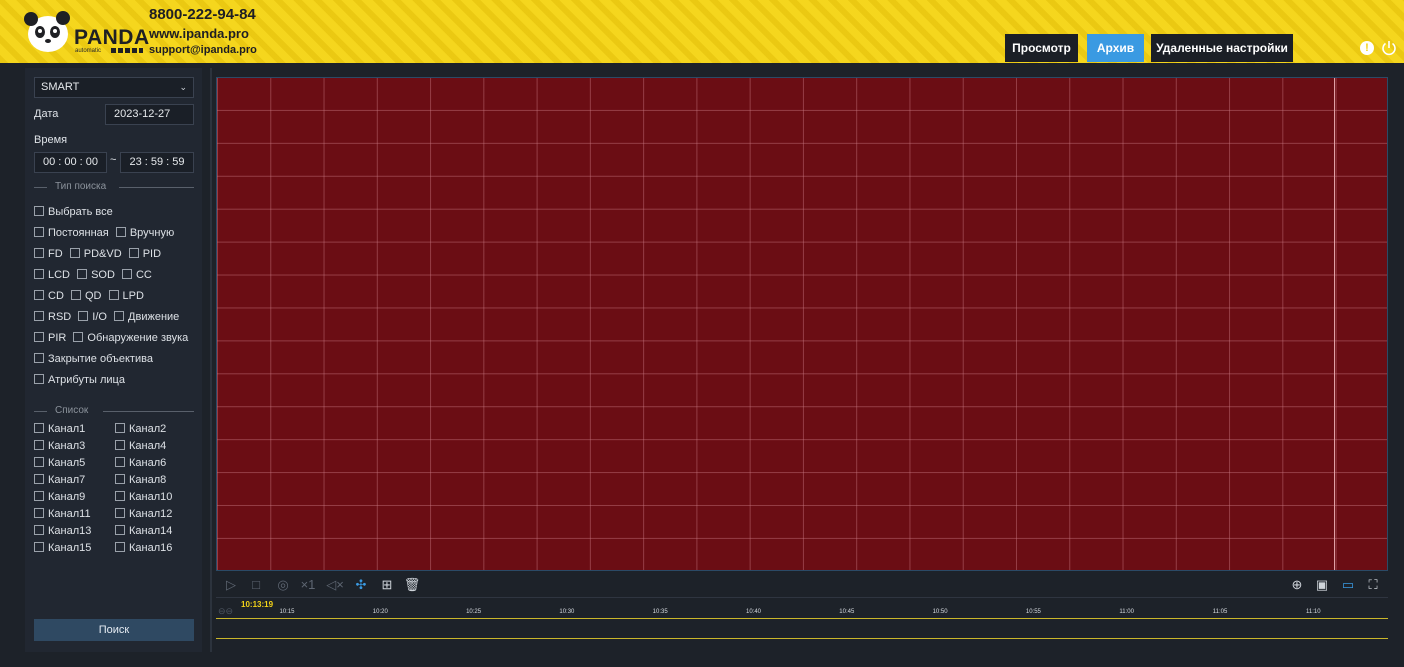 The width and height of the screenshot is (1404, 667). I want to click on checkbox-lens-cover: Закрытие объектива, so click(93, 359).